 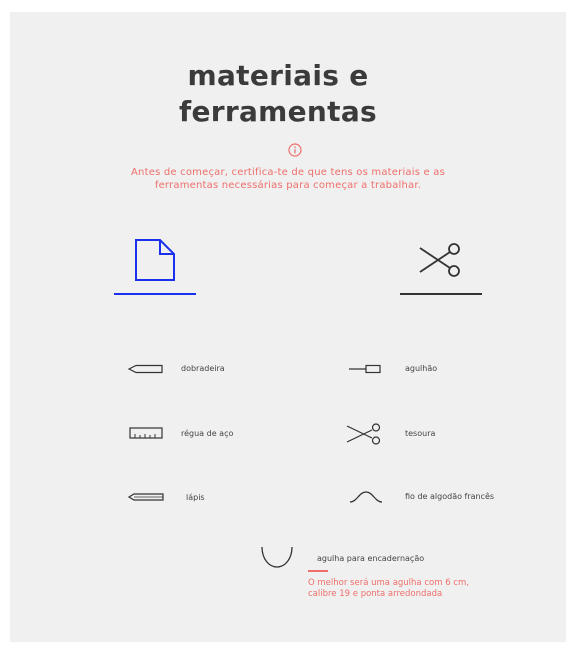 What do you see at coordinates (278, 75) in the screenshot?
I see `title-line-1: materiais e` at bounding box center [278, 75].